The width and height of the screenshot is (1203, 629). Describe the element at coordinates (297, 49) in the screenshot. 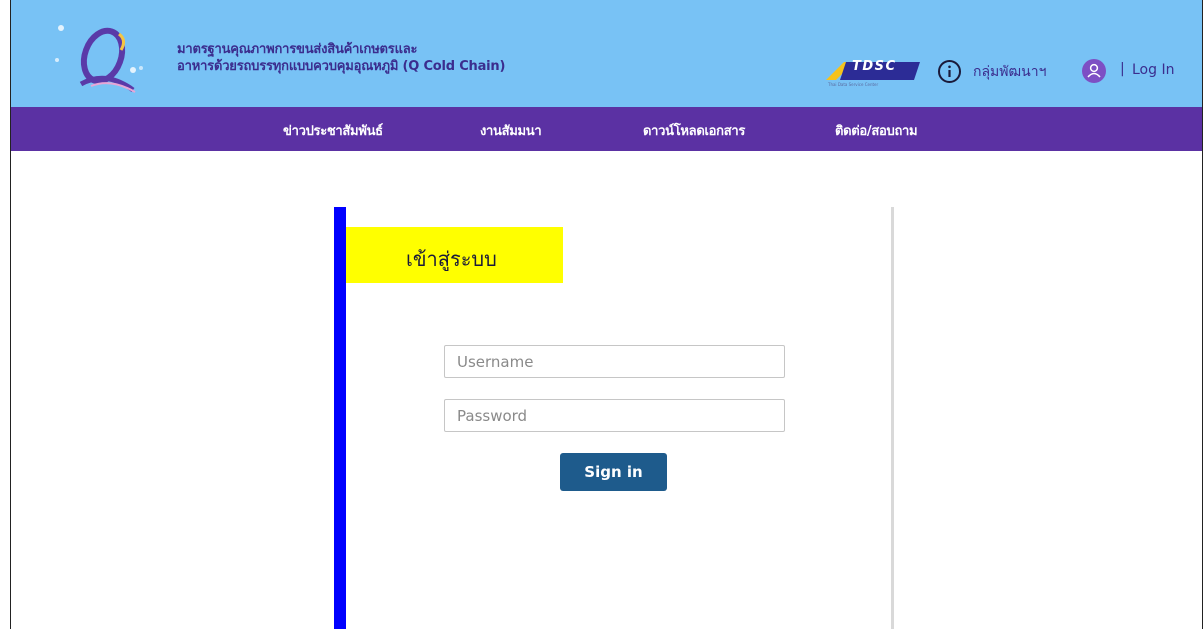

I see `site-title-line1: มาตรฐานคุณภาพการขนส่งสินค้าเกษตรและ` at that location.